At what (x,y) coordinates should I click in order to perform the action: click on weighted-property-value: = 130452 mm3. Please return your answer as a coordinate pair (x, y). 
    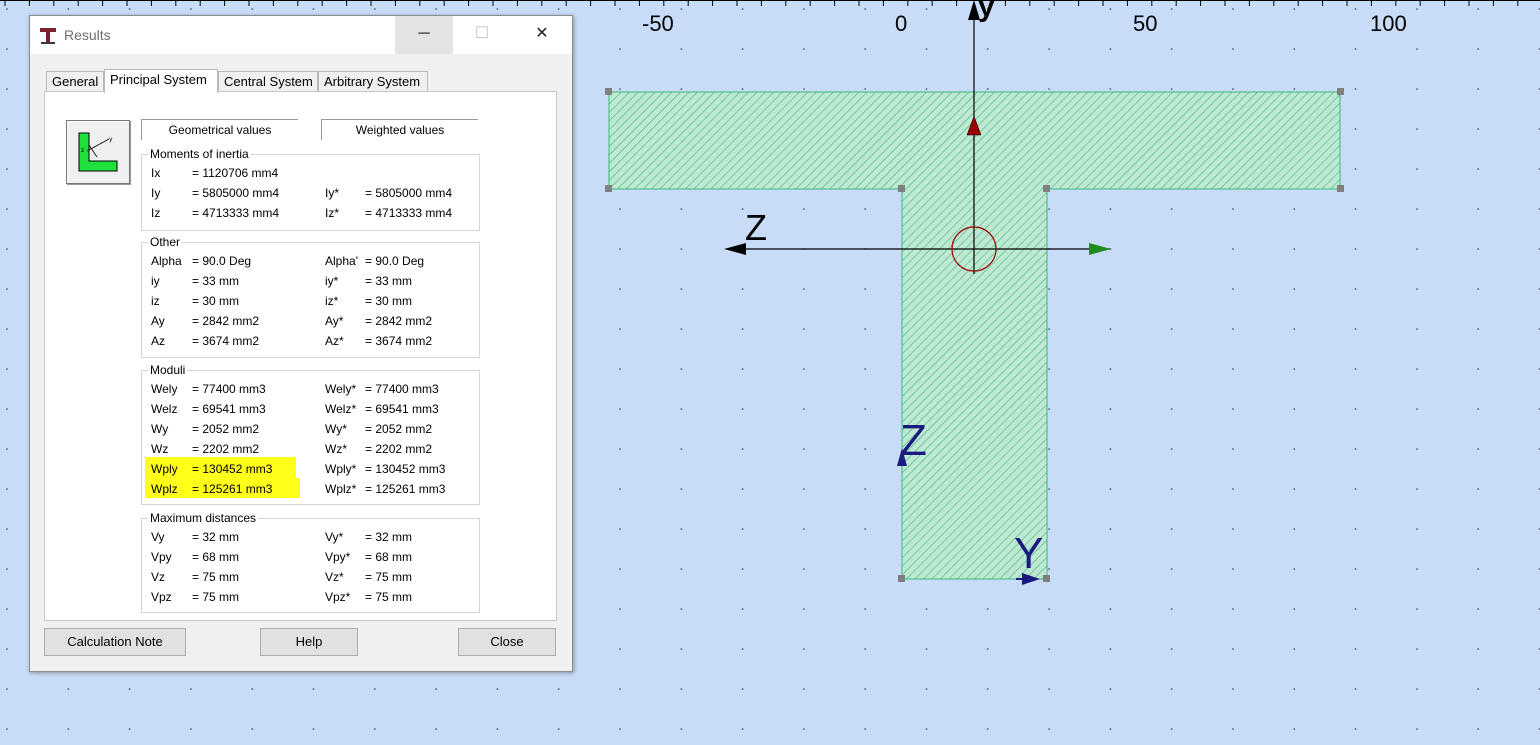
    Looking at the image, I should click on (405, 469).